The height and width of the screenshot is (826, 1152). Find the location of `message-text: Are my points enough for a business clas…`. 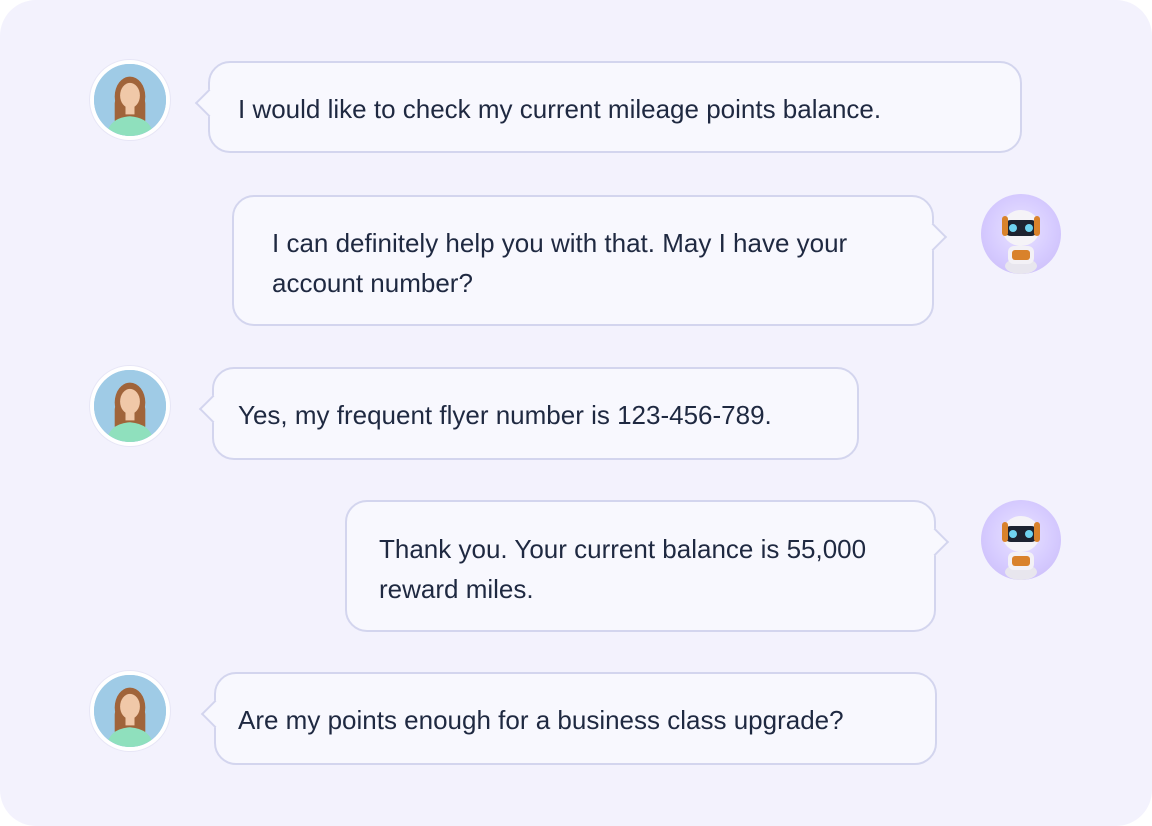

message-text: Are my points enough for a business clas… is located at coordinates (541, 720).